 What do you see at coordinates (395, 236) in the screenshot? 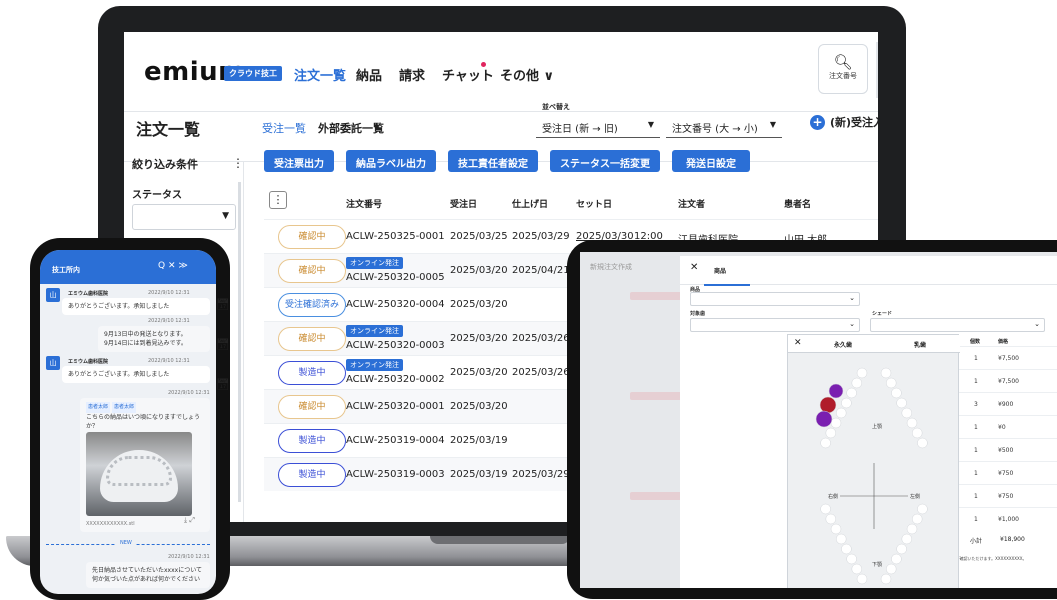
I see `order-number: ACLW-250325-0001` at bounding box center [395, 236].